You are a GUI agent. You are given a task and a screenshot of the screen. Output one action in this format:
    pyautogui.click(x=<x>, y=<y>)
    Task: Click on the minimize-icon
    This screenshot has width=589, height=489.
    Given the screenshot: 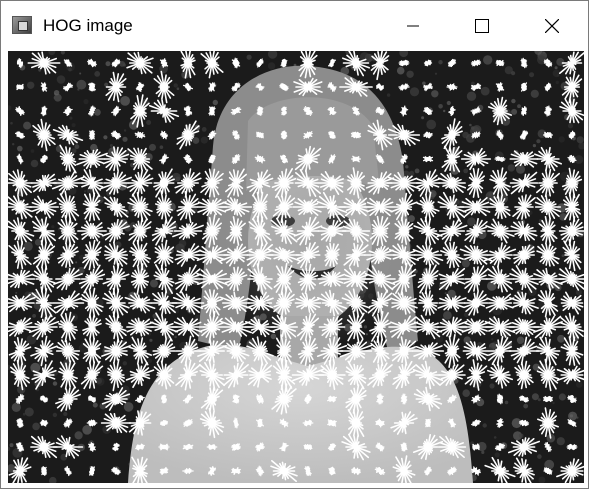 What is the action you would take?
    pyautogui.click(x=413, y=26)
    